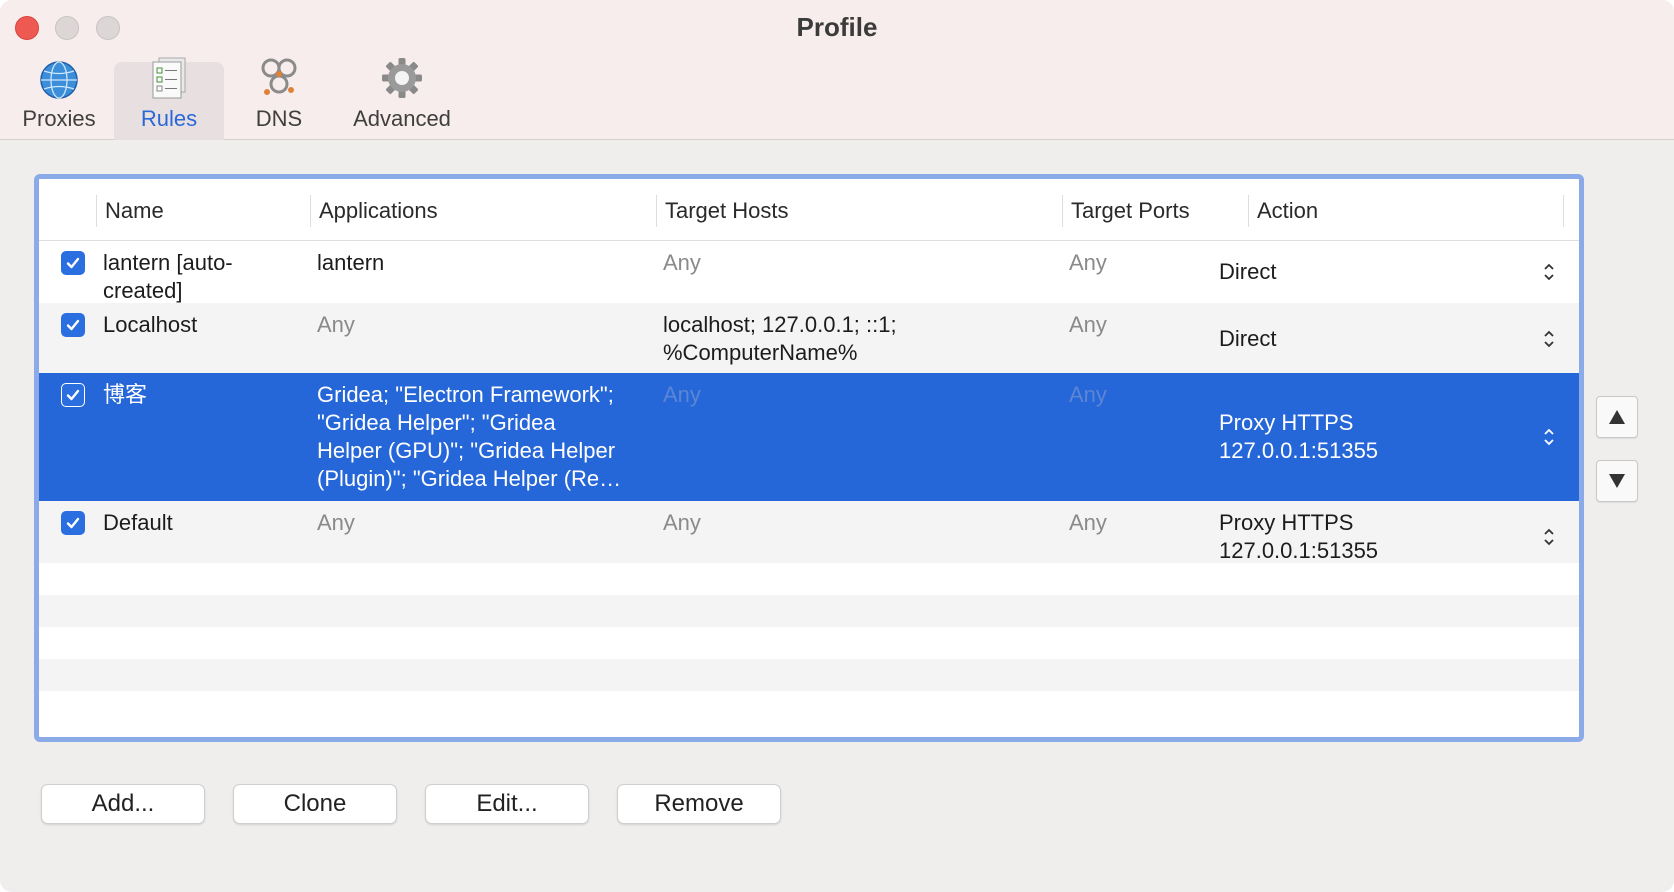  What do you see at coordinates (59, 80) in the screenshot?
I see `globe-icon` at bounding box center [59, 80].